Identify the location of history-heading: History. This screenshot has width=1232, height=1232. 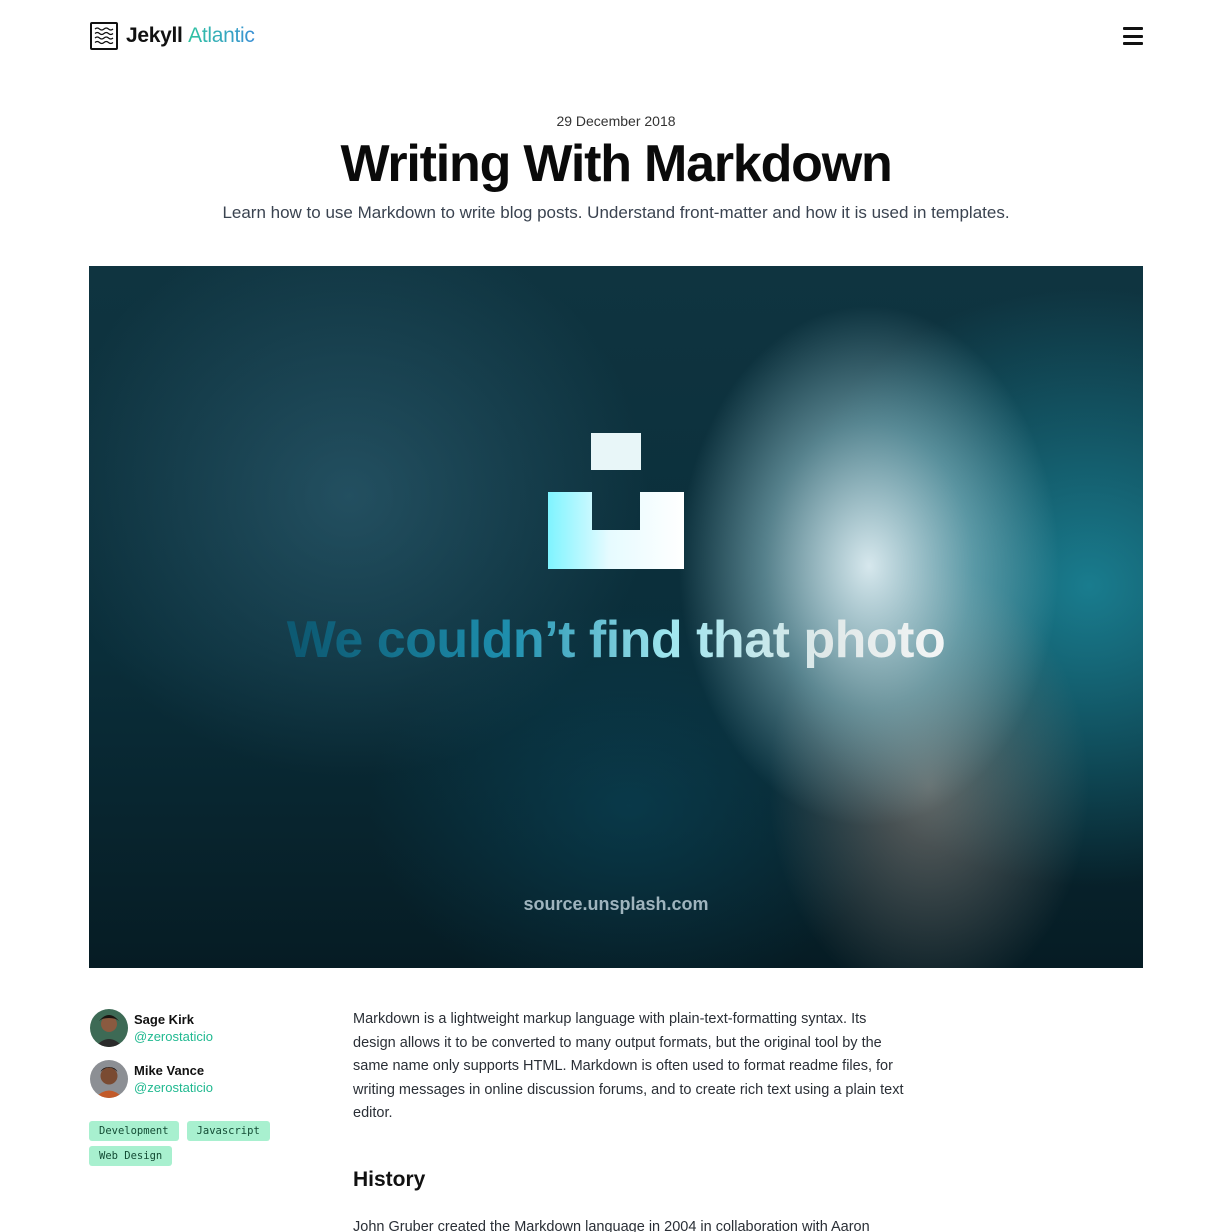
(389, 1179).